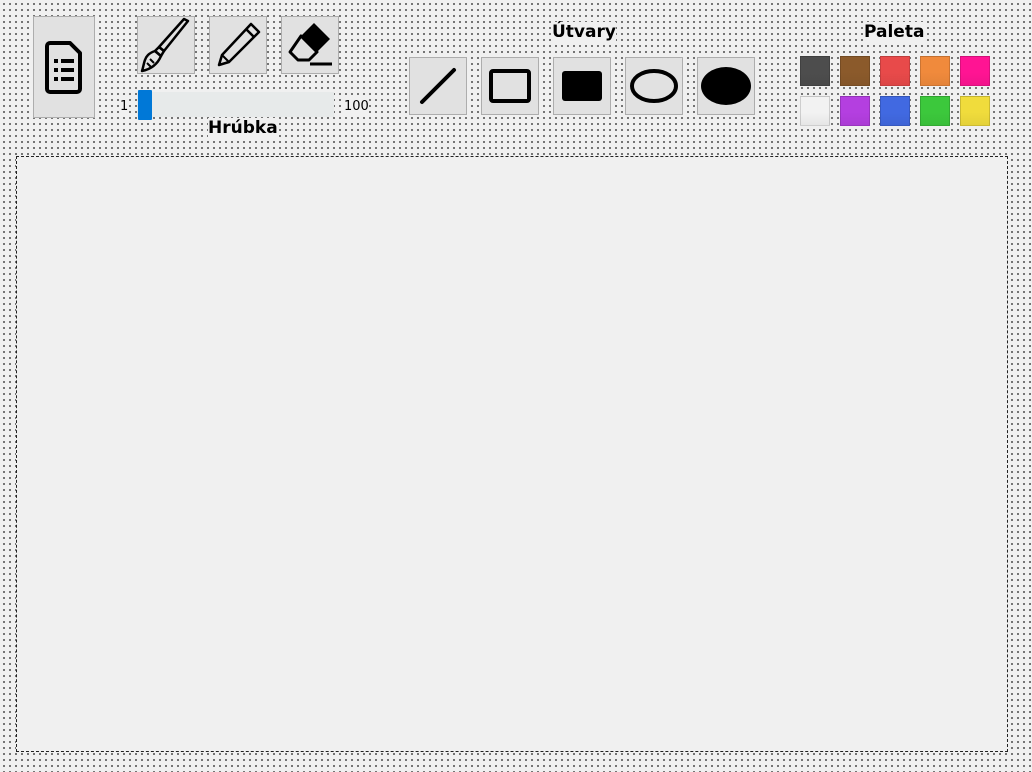  I want to click on pencil-icon, so click(238, 45).